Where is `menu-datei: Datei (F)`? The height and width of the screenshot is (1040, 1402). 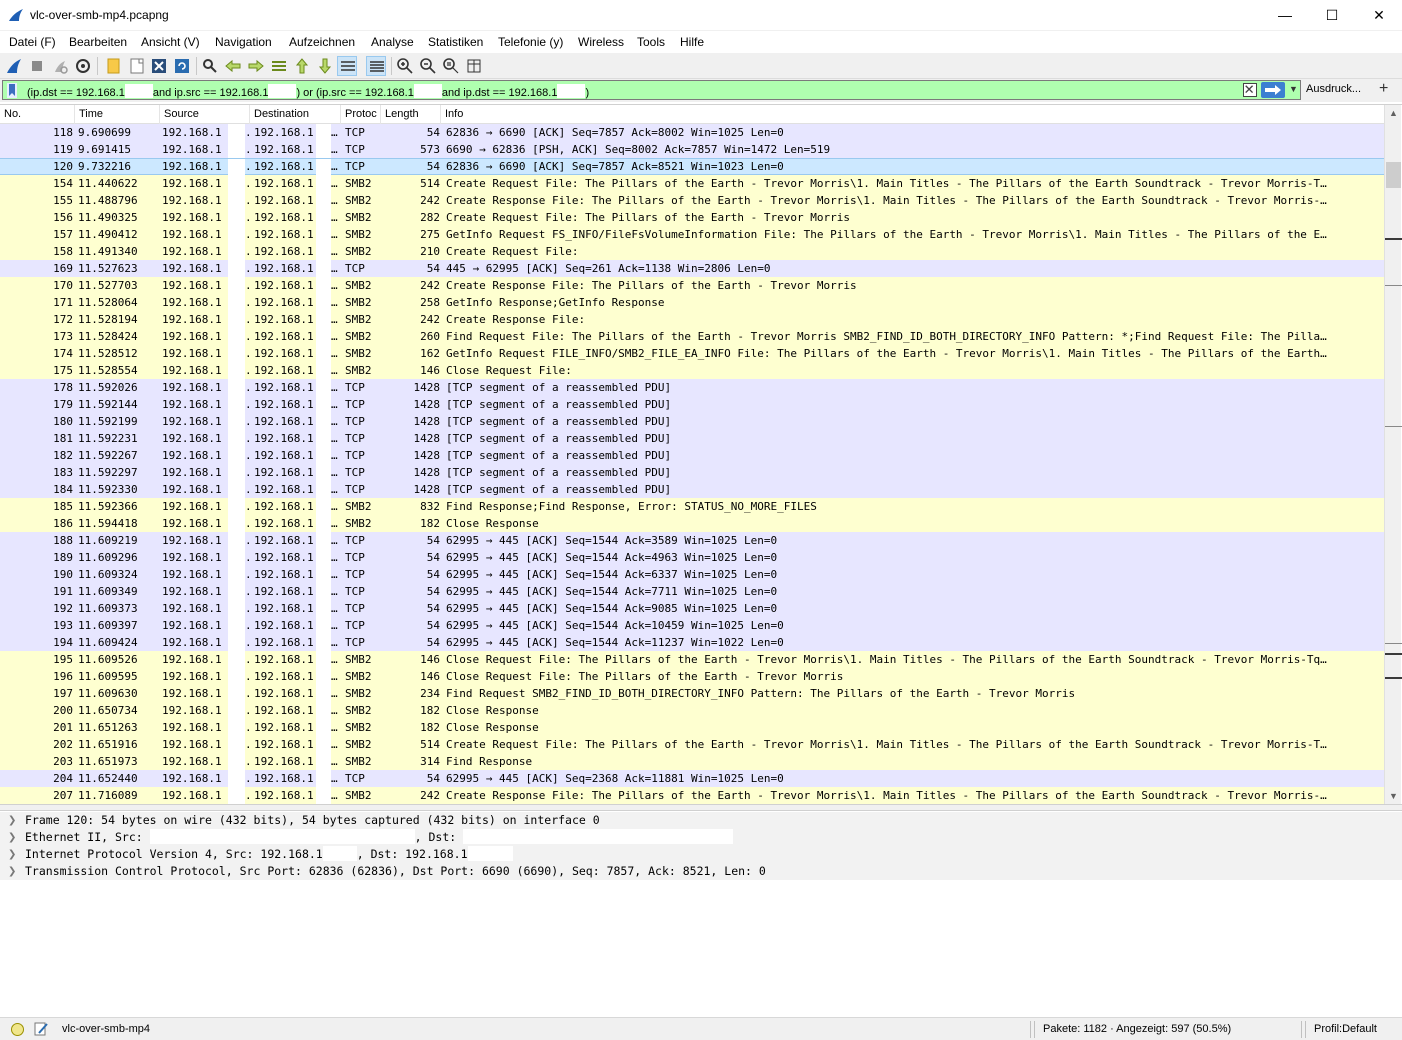
menu-datei: Datei (F) is located at coordinates (32, 42).